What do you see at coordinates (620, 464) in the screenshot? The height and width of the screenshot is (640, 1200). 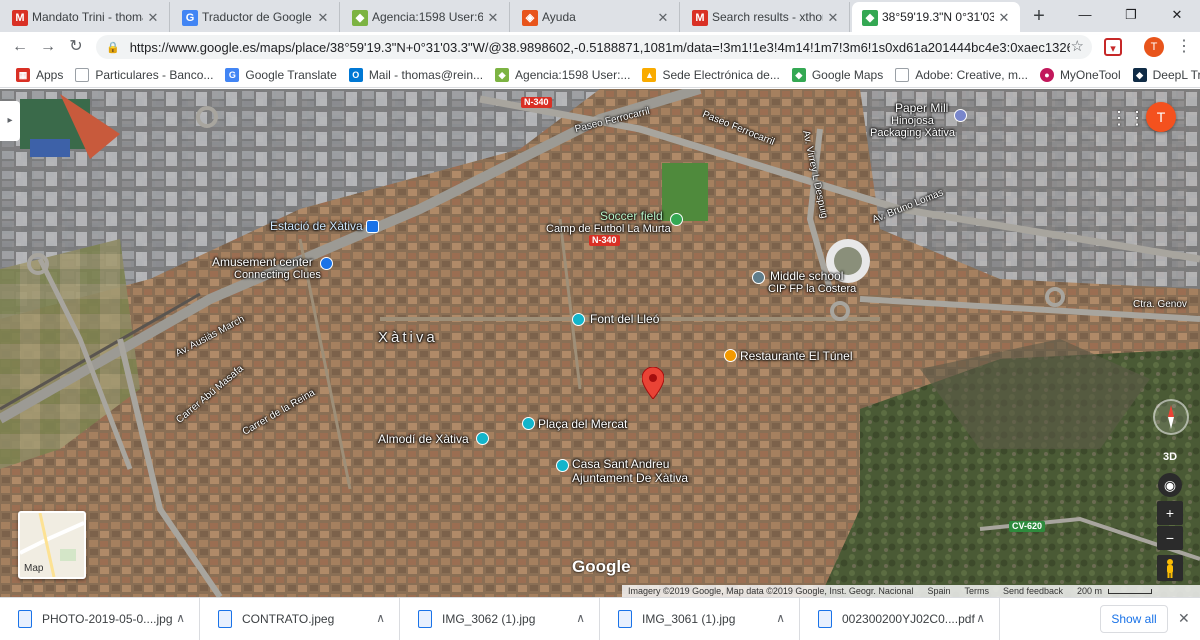 I see `poi-casa-sant-andreu: Casa Sant Andreu` at bounding box center [620, 464].